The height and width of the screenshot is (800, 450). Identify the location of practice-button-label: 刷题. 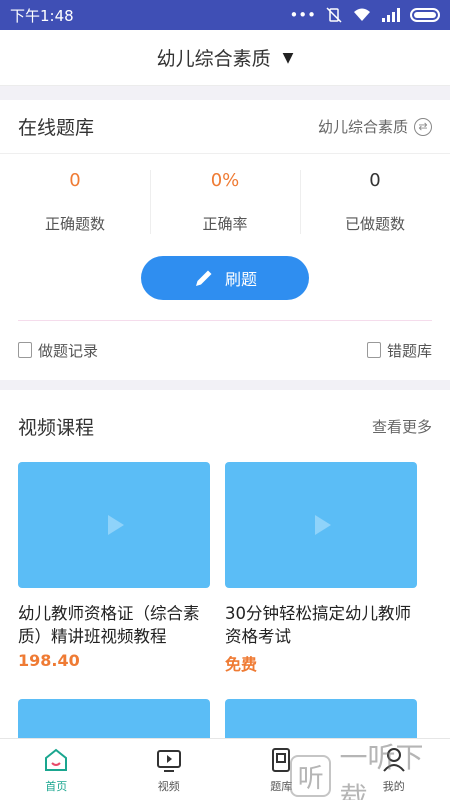
(240, 279).